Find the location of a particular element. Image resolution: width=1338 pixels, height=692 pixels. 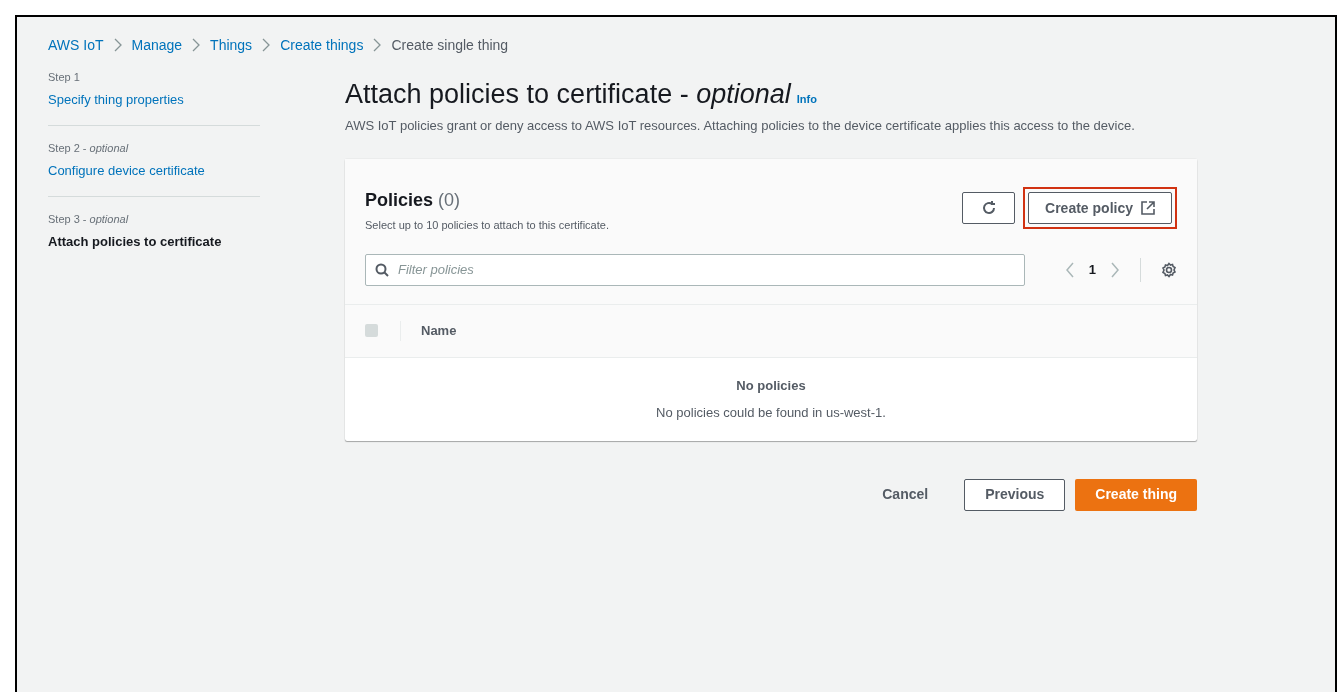

panel-title: Policies is located at coordinates (399, 200).